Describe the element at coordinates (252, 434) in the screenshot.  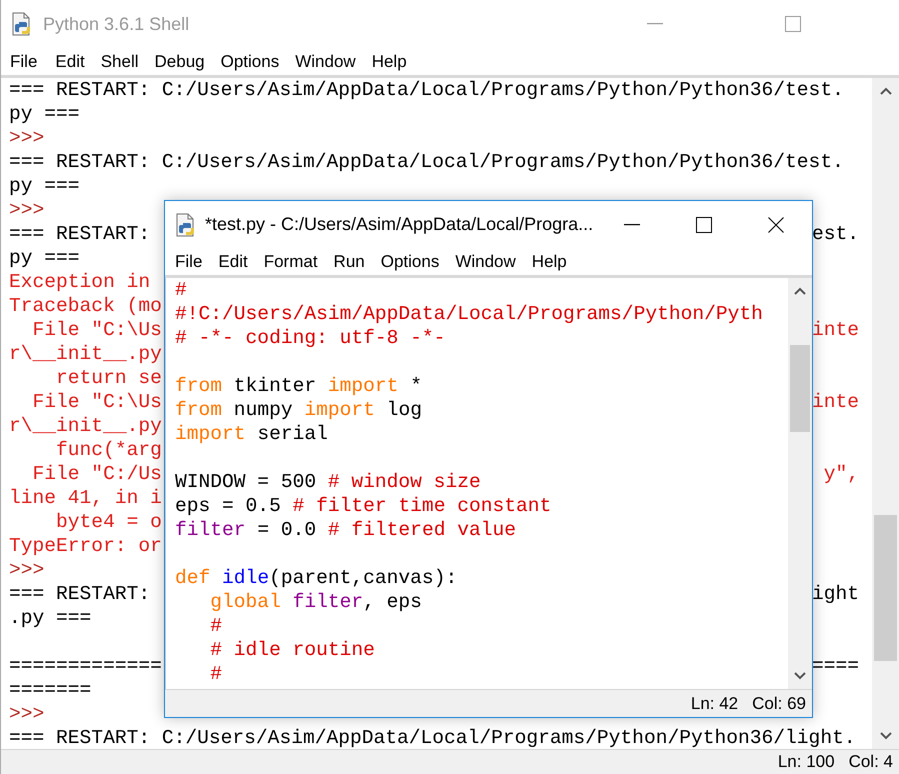
I see `code-line: import serial` at that location.